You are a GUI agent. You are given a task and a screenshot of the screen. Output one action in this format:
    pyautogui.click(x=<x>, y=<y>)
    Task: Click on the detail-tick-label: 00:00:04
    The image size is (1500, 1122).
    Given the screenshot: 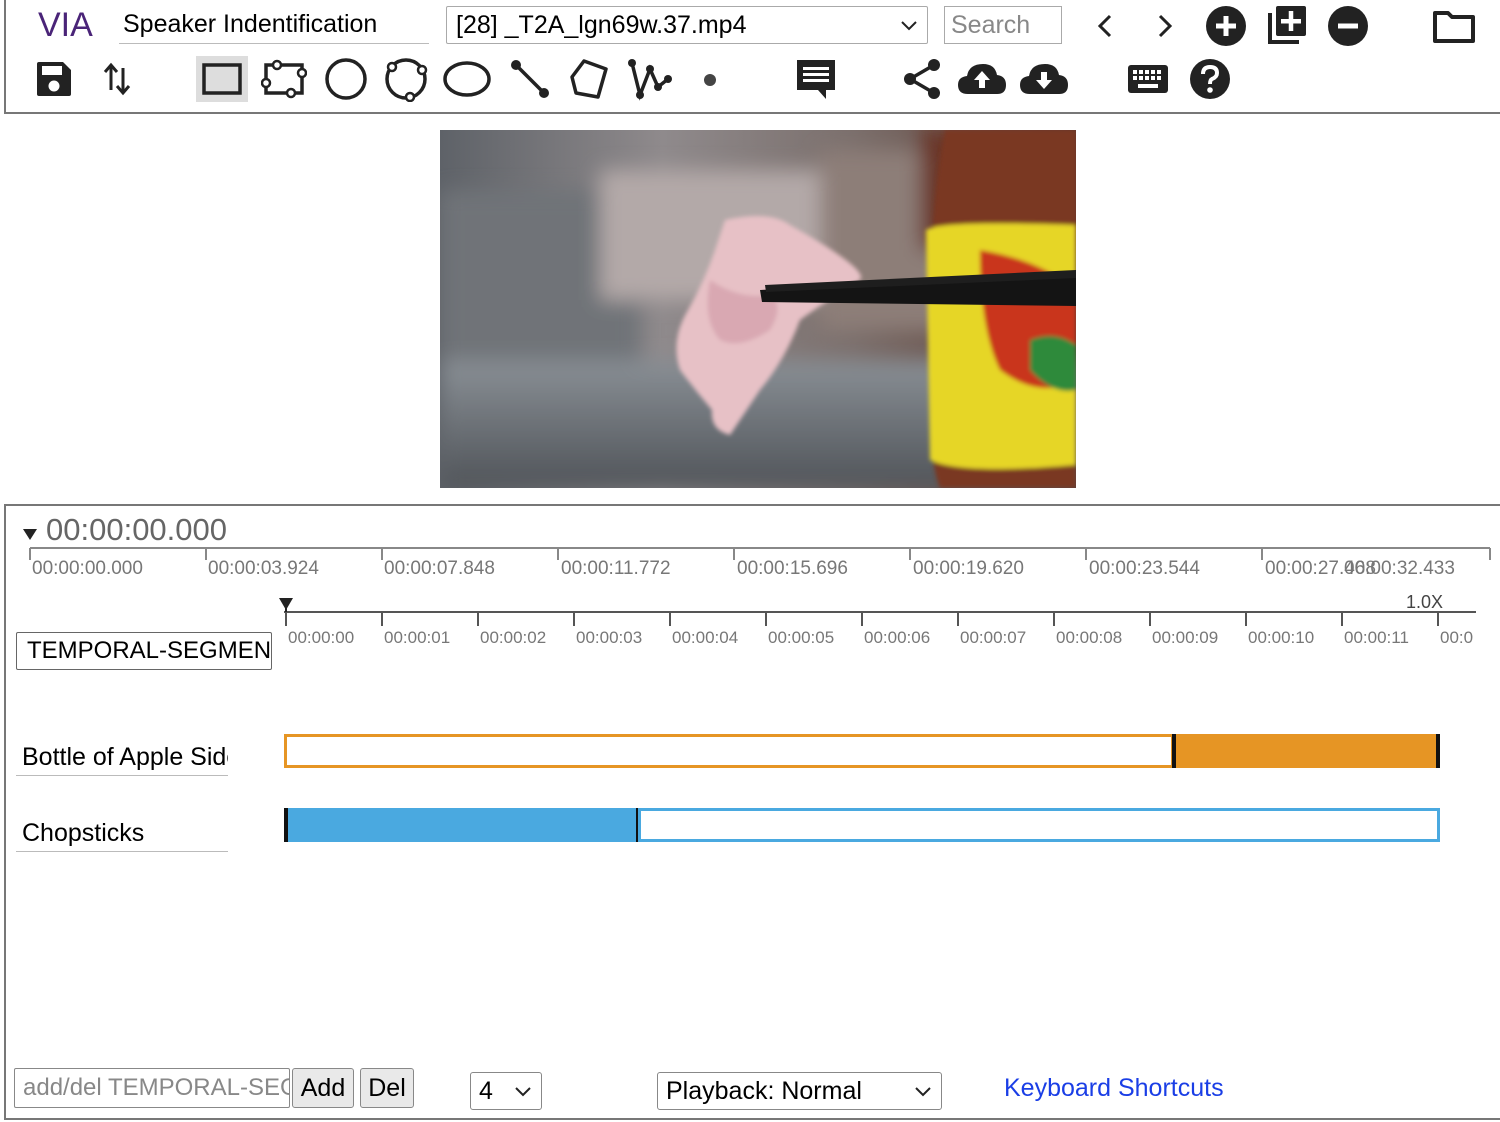 What is the action you would take?
    pyautogui.click(x=705, y=637)
    